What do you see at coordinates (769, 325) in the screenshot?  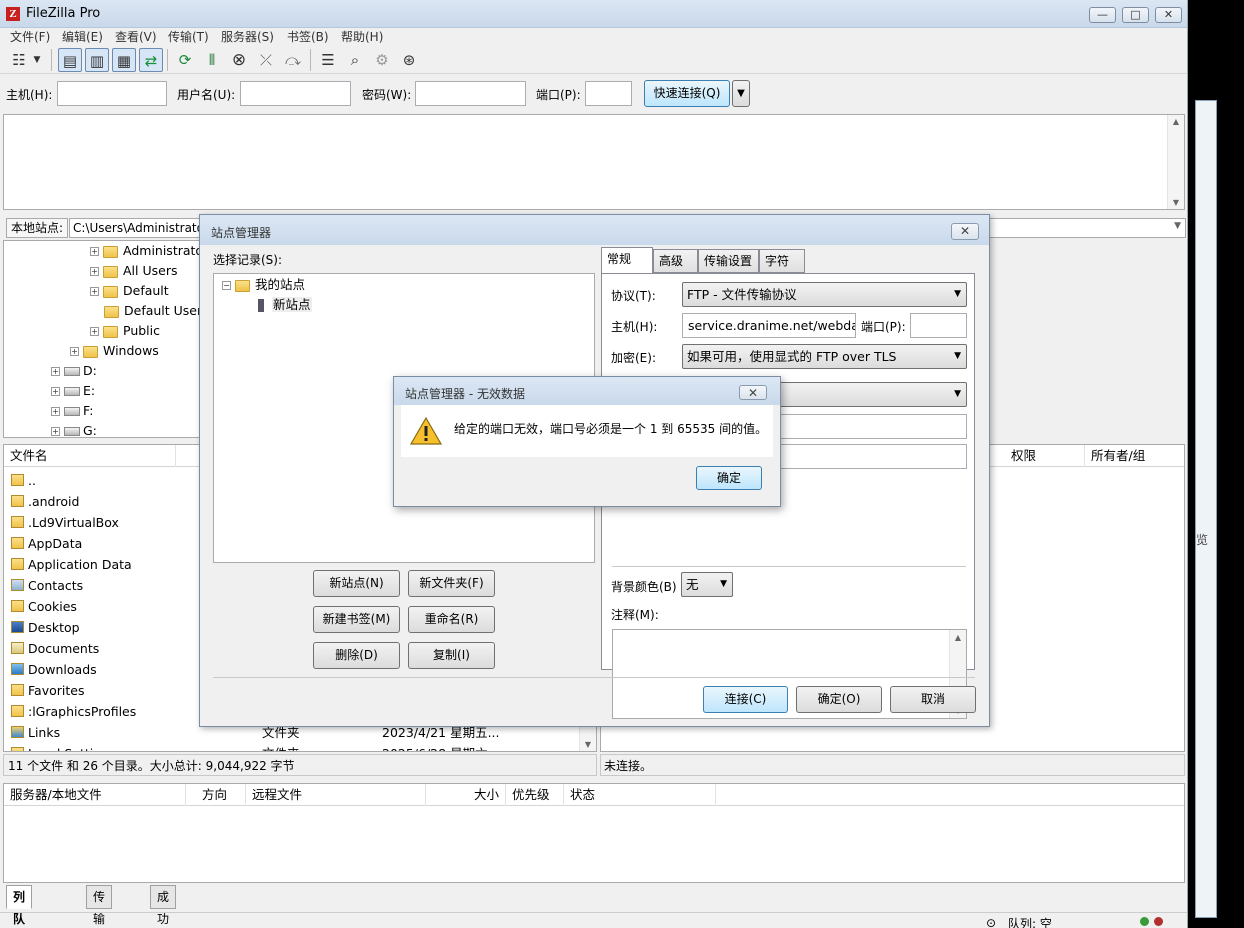 I see `host-input: service.dranime.net/webdav` at bounding box center [769, 325].